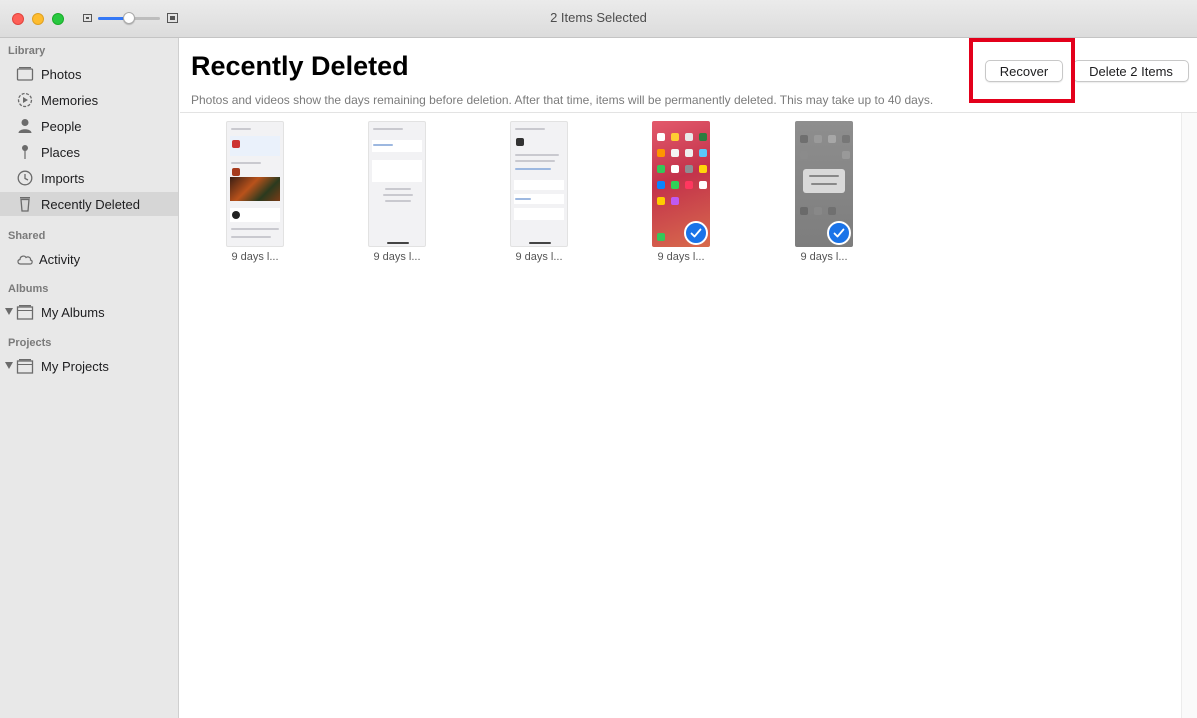  I want to click on sidebar-item-label: Imports, so click(63, 178).